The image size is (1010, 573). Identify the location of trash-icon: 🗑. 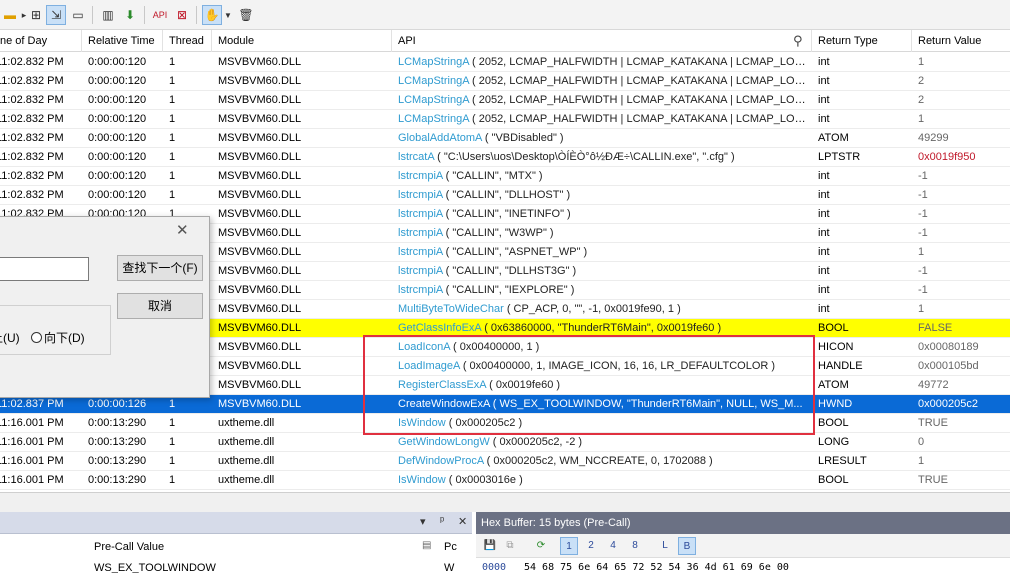
(246, 15).